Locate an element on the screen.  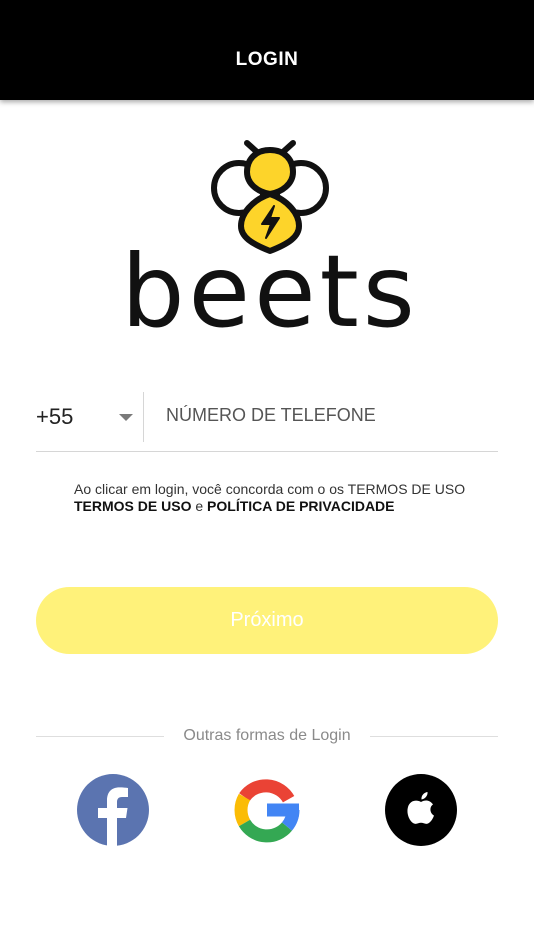
app-header: LOGIN is located at coordinates (267, 50).